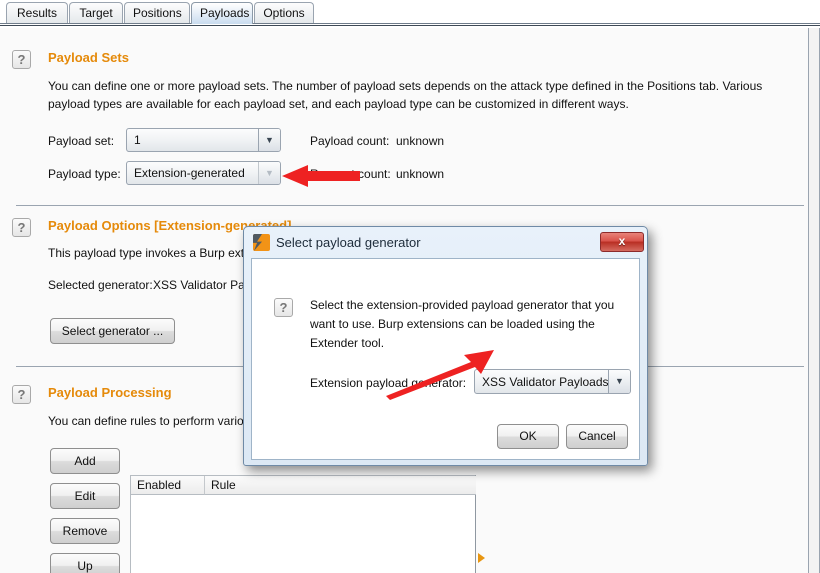 The image size is (820, 573). Describe the element at coordinates (528, 436) in the screenshot. I see `ok-button: OK` at that location.